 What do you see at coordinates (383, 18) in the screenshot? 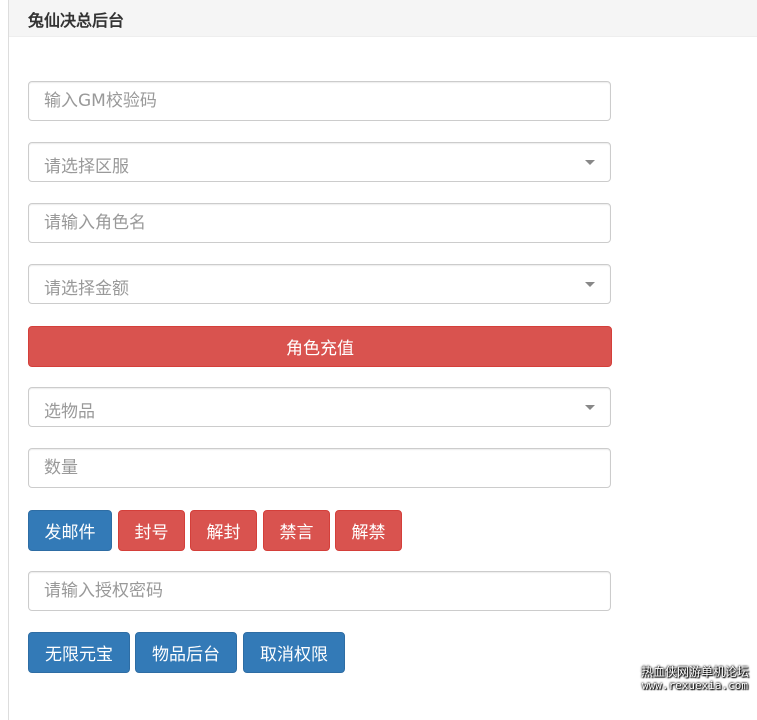
I see `panel-heading: 兔仙决总后台` at bounding box center [383, 18].